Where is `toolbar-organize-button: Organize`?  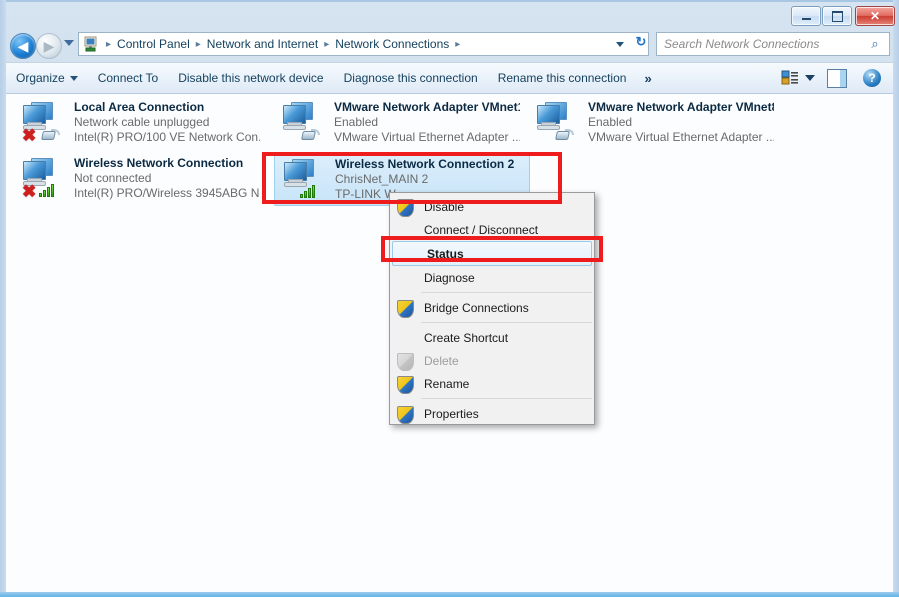
toolbar-organize-button: Organize is located at coordinates (47, 78).